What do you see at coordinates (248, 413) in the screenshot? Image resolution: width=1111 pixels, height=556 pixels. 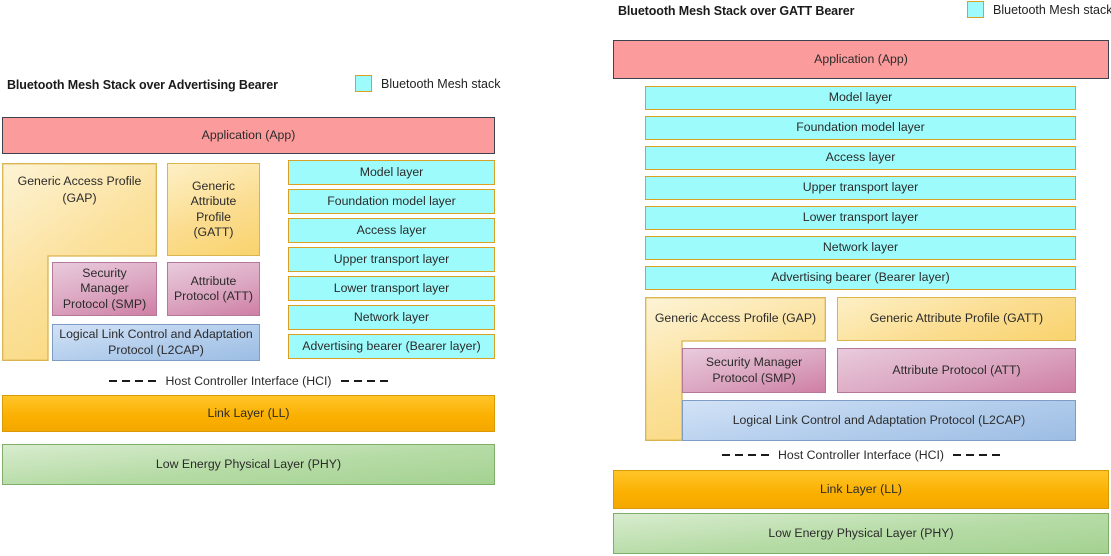 I see `left-link-layer-block: Link Layer (LL)` at bounding box center [248, 413].